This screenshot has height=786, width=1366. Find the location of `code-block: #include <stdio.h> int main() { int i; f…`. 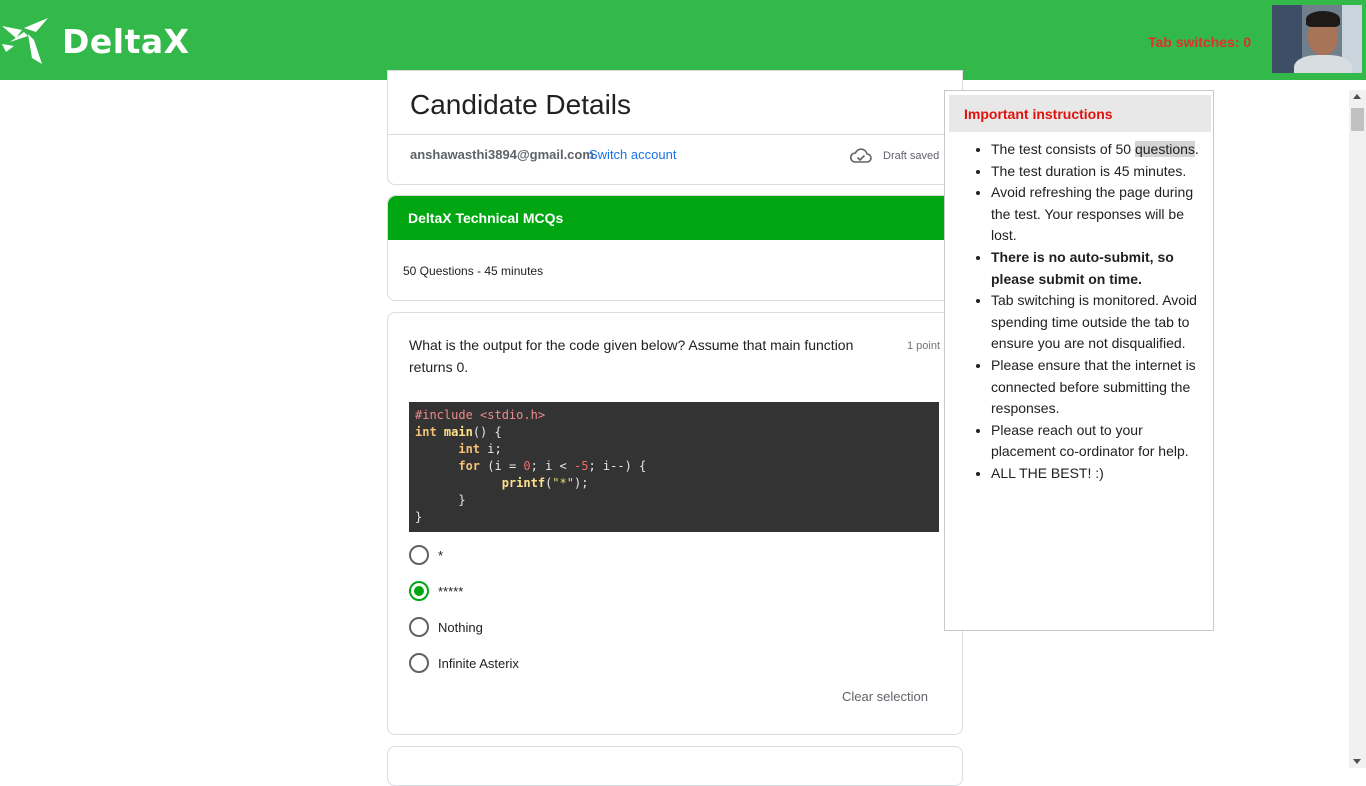

code-block: #include <stdio.h> int main() { int i; f… is located at coordinates (674, 467).